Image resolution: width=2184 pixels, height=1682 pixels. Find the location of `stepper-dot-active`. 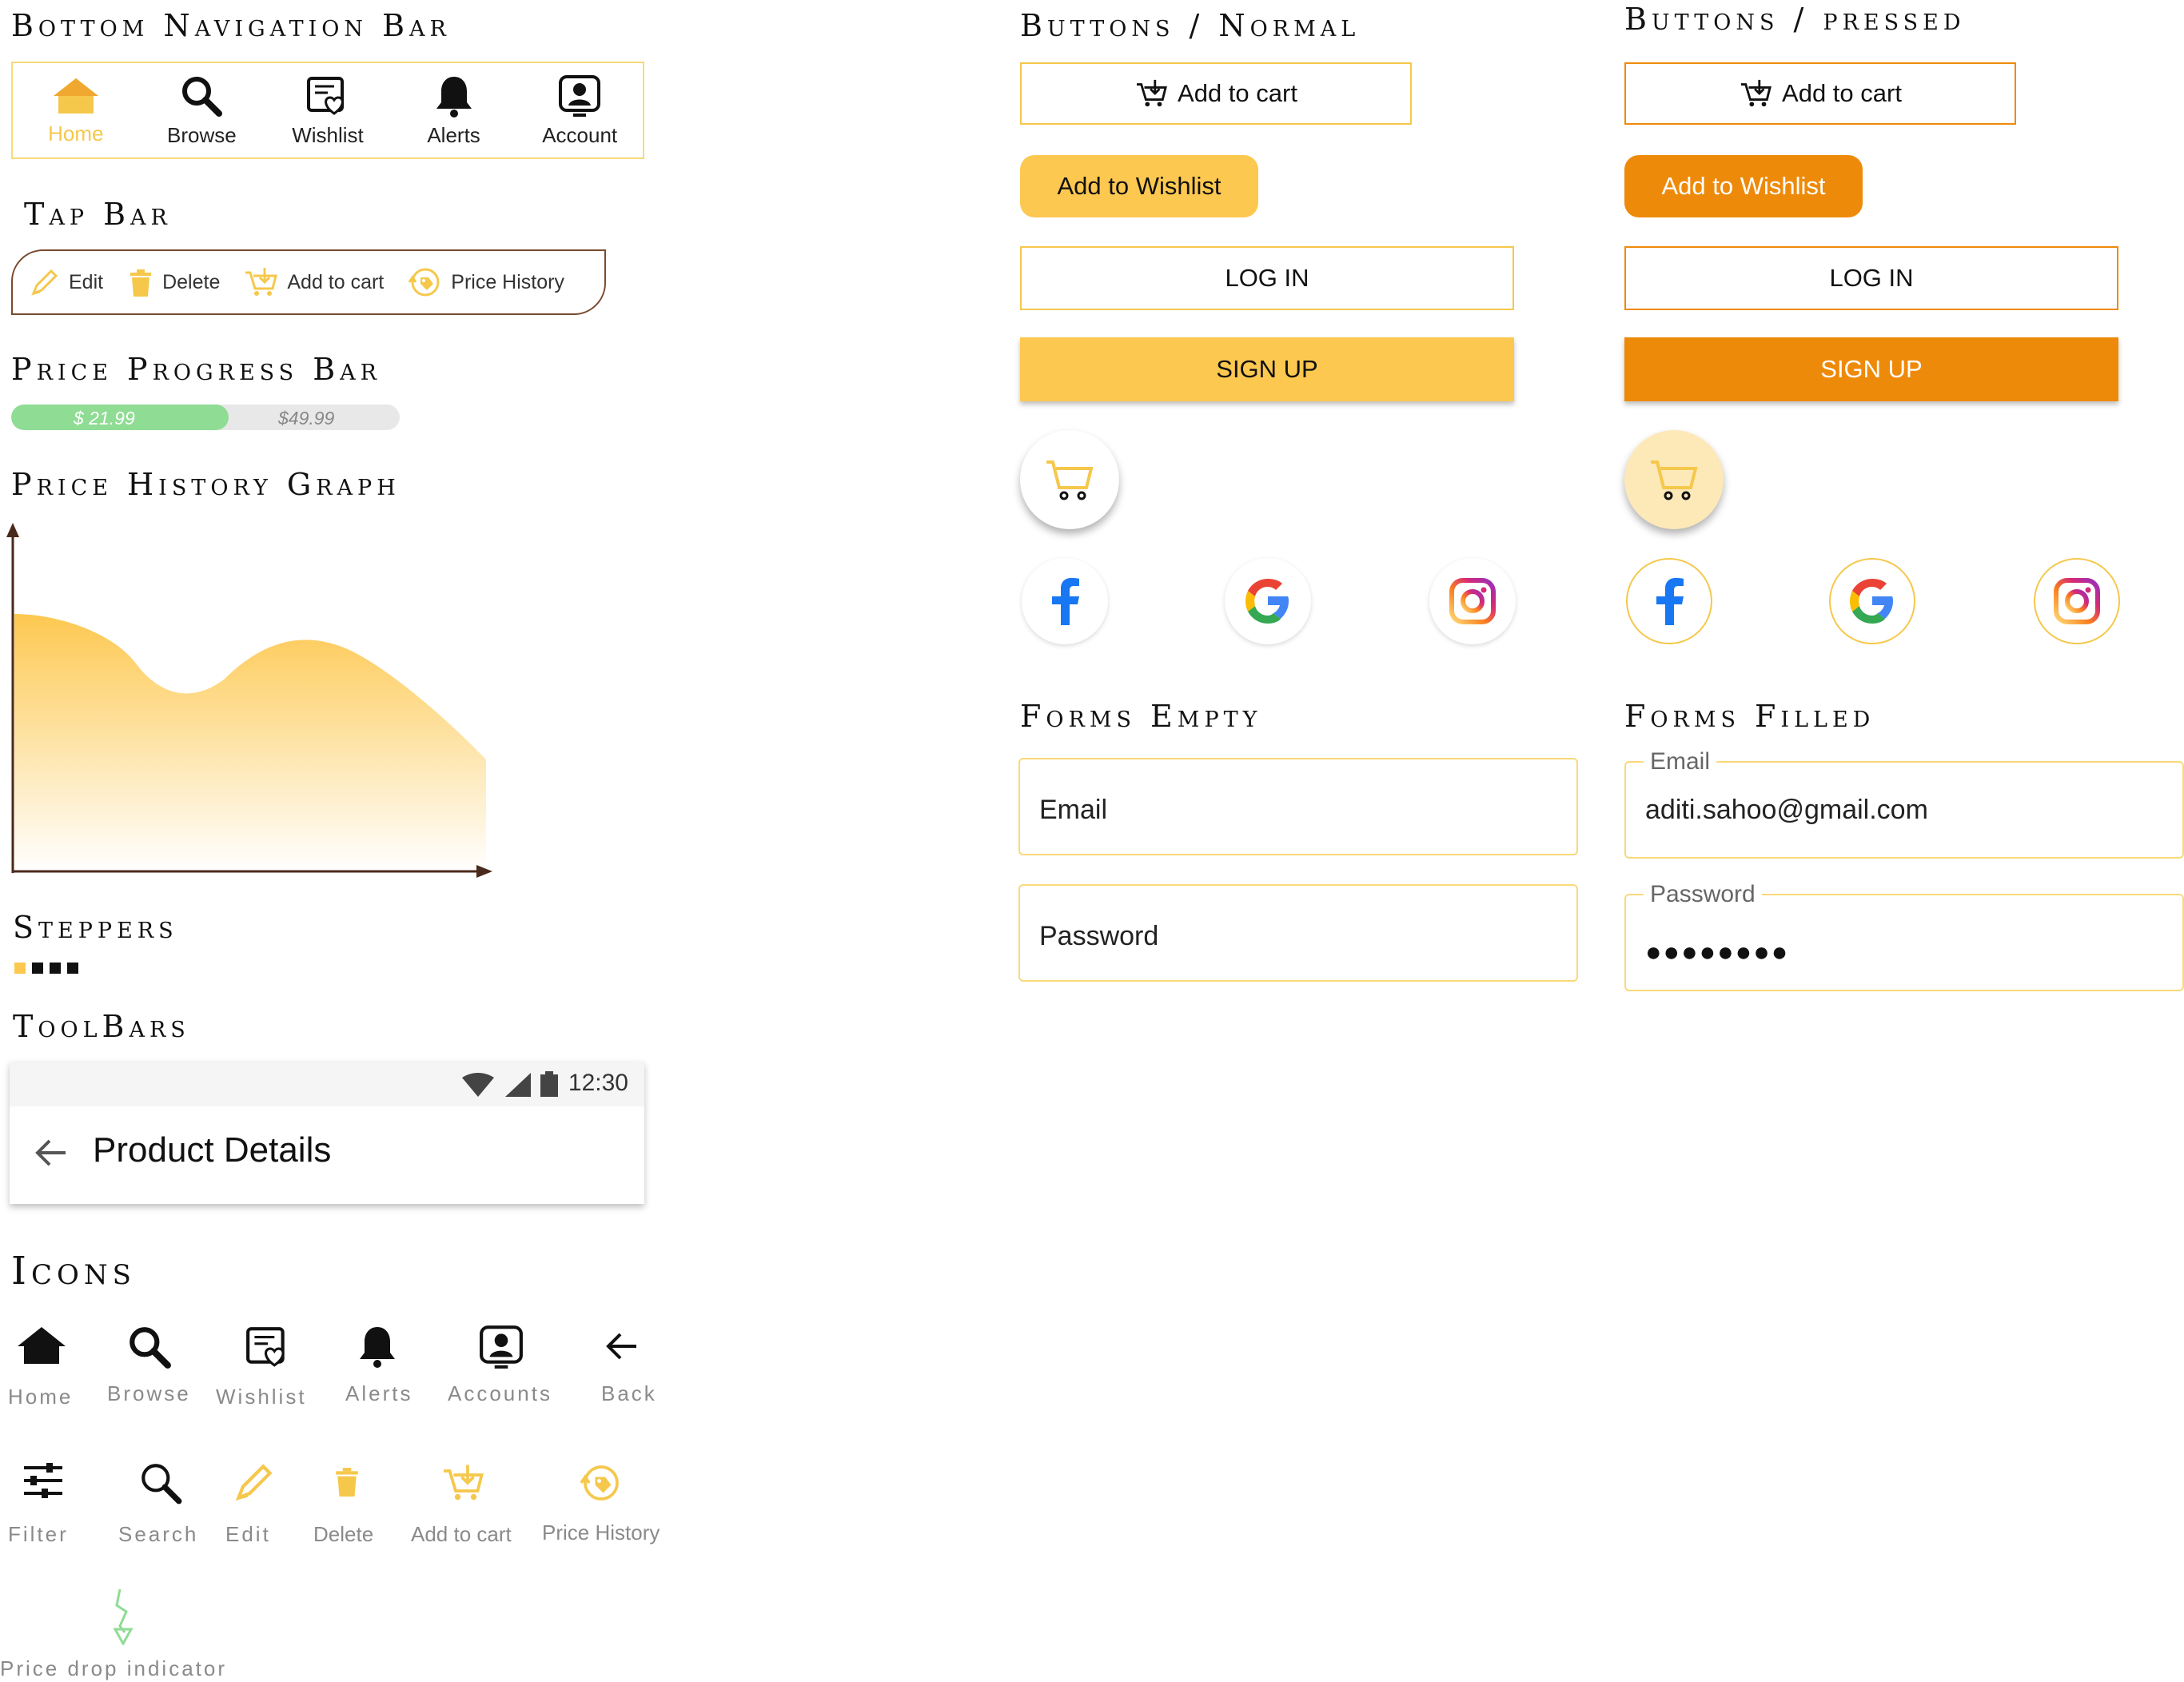

stepper-dot-active is located at coordinates (20, 968).